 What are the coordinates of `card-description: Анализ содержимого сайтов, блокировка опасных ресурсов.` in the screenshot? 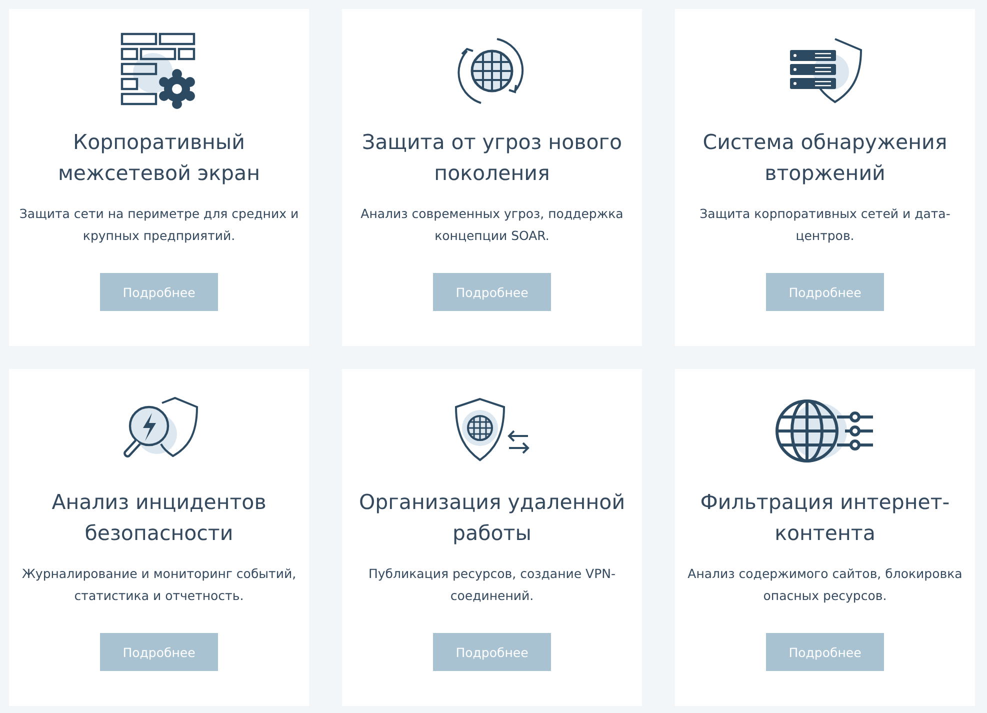 It's located at (825, 585).